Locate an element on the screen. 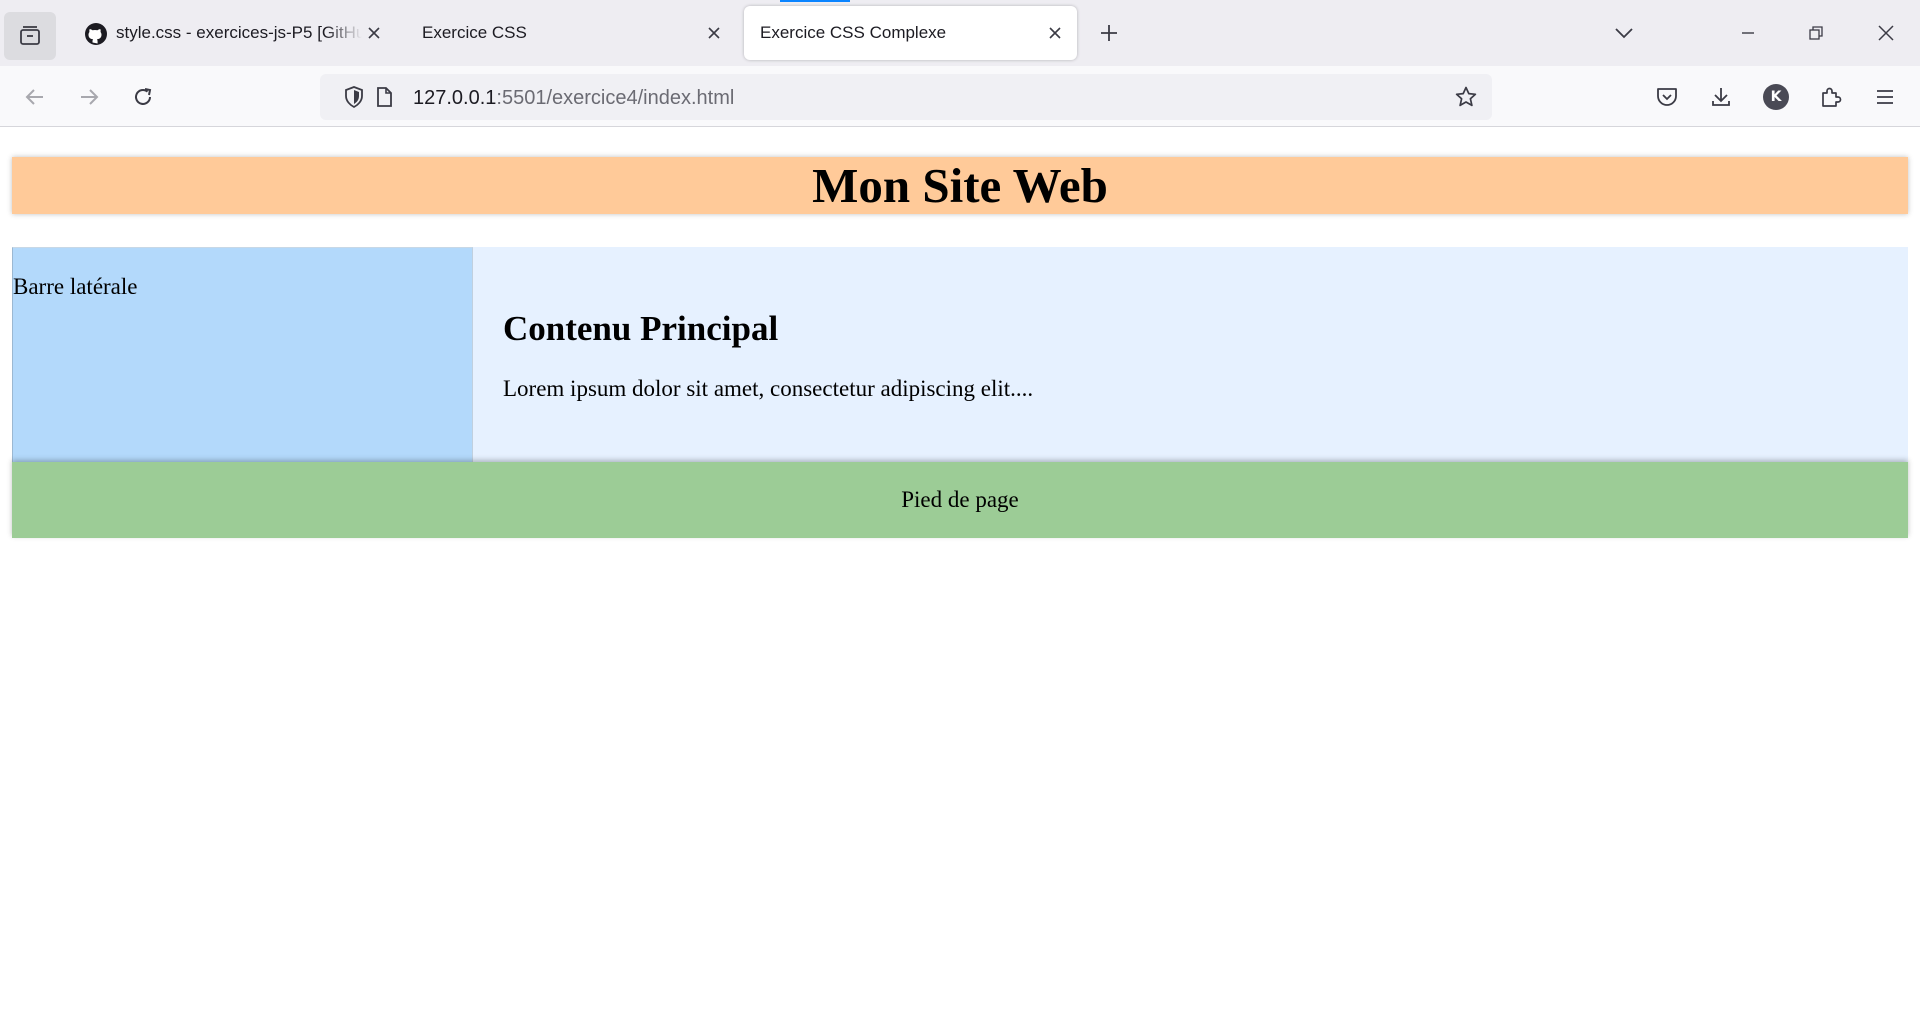 This screenshot has height=1014, width=1920. downloads-button is located at coordinates (1721, 97).